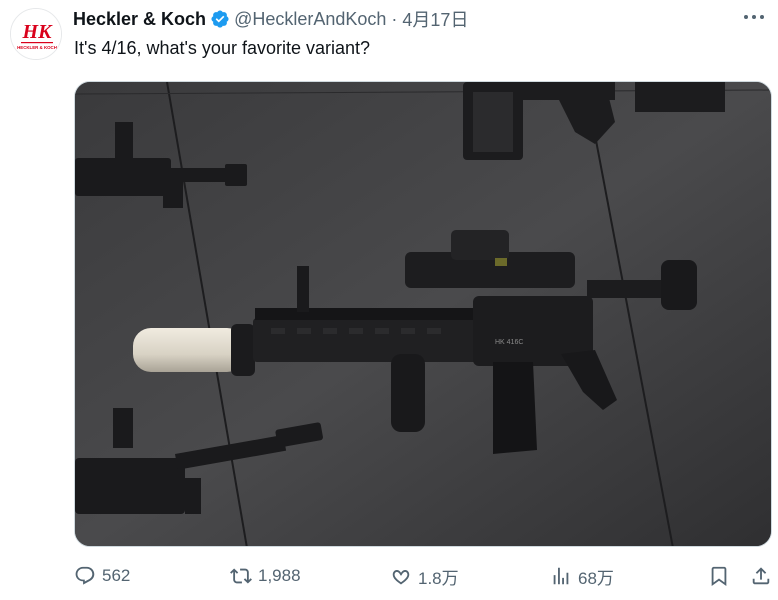  I want to click on more-options-button, so click(754, 17).